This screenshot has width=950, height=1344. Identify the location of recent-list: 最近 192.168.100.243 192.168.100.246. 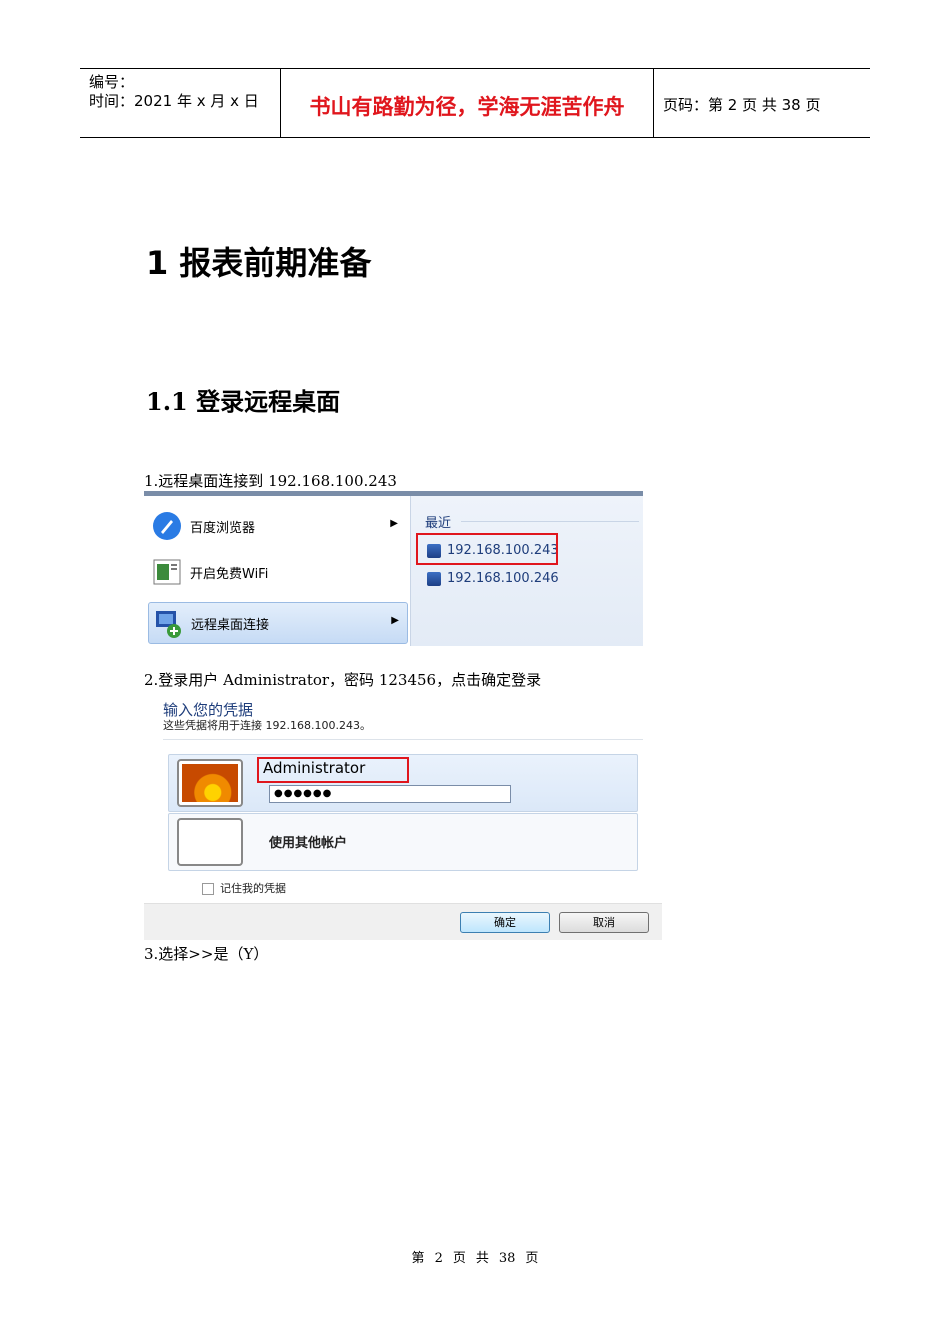
(526, 571).